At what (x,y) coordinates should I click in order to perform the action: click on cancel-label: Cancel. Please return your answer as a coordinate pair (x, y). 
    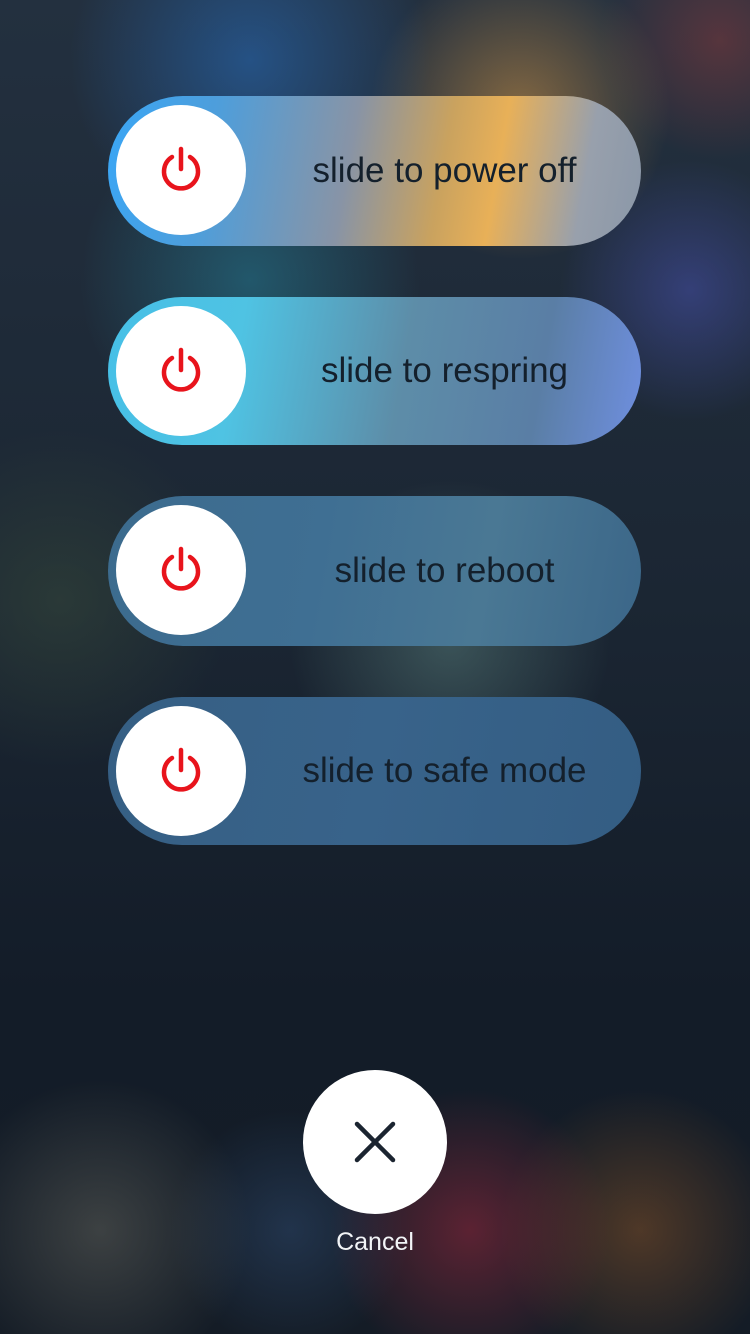
    Looking at the image, I should click on (375, 1242).